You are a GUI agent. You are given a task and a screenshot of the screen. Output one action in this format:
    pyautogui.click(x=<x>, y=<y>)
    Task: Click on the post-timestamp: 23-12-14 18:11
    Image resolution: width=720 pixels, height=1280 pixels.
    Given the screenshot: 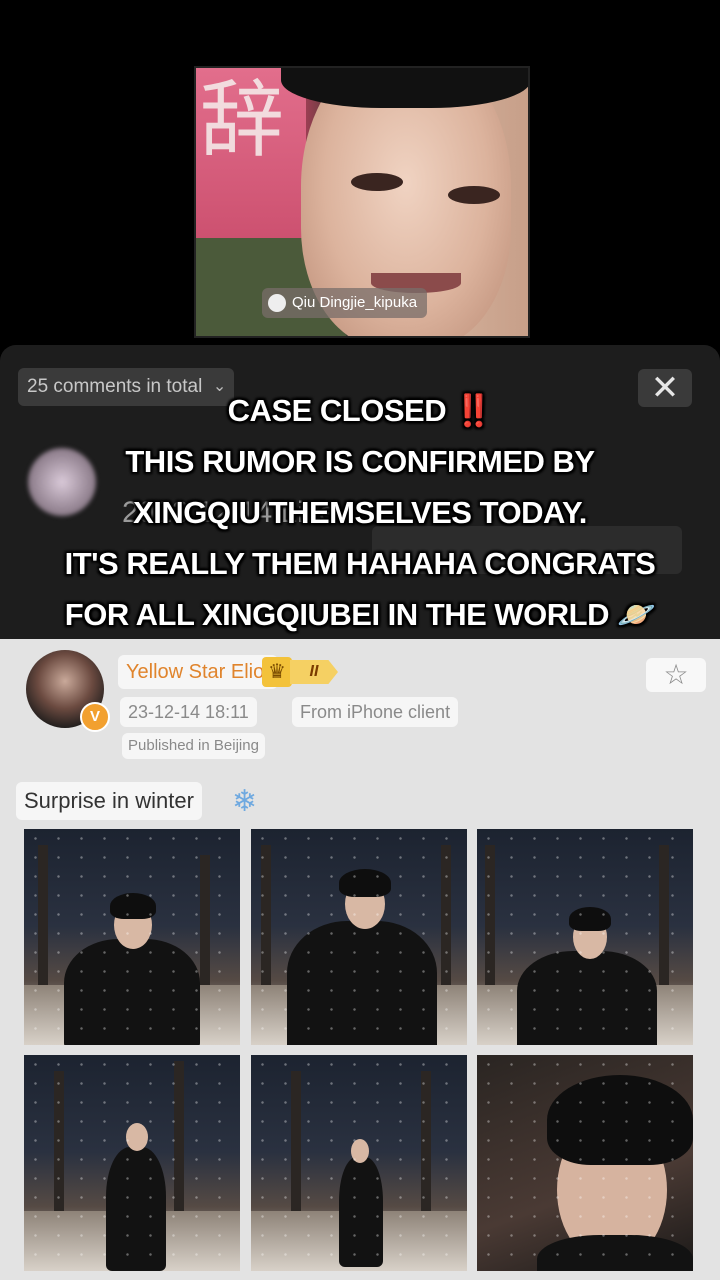 What is the action you would take?
    pyautogui.click(x=188, y=712)
    